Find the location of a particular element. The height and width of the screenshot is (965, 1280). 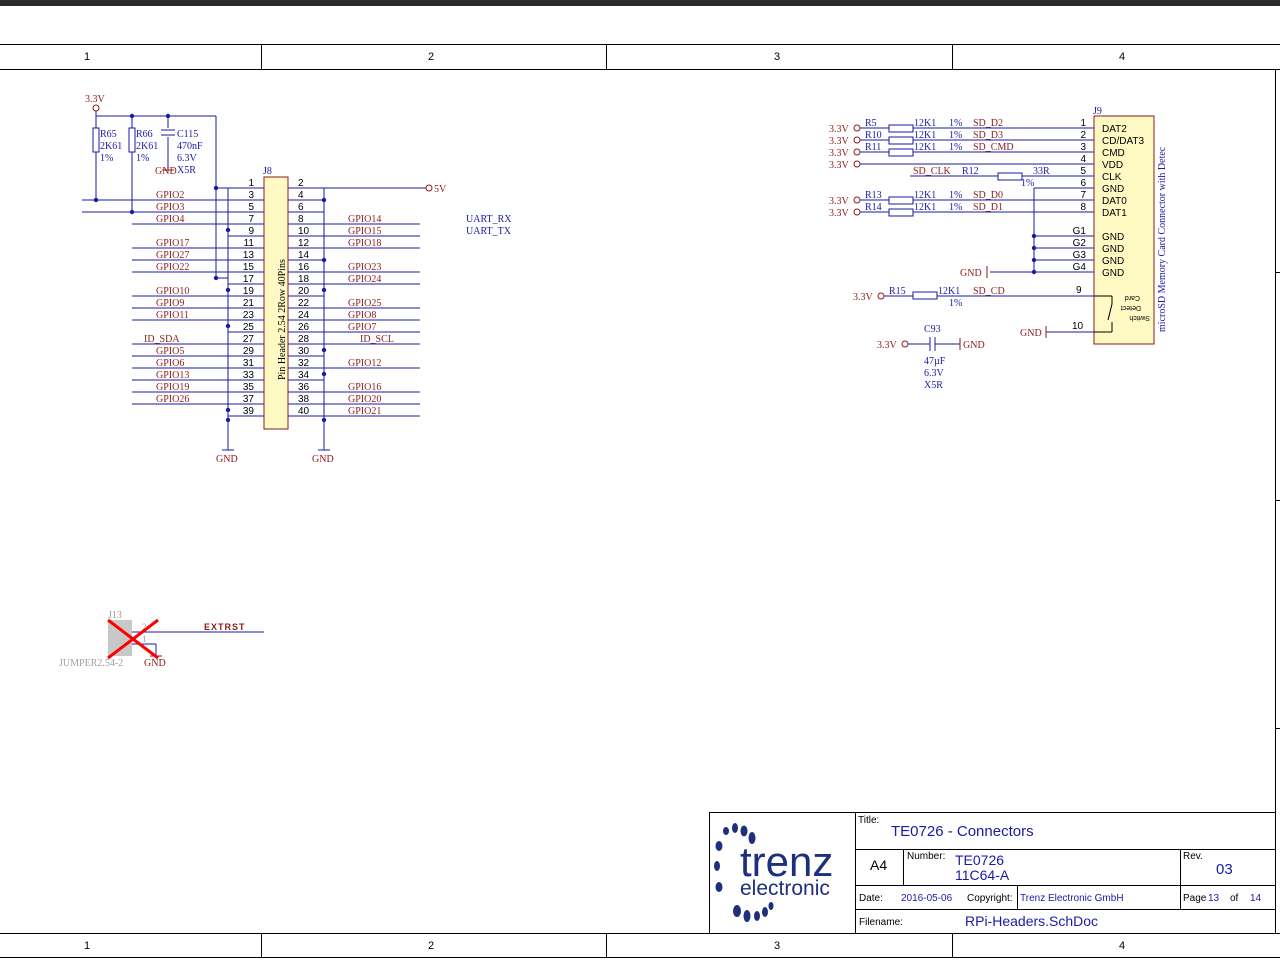

revision: 03 is located at coordinates (1224, 869).